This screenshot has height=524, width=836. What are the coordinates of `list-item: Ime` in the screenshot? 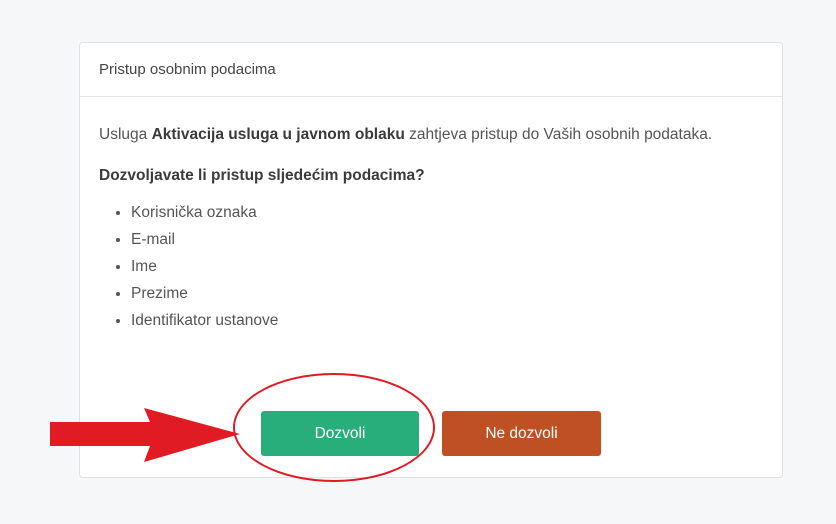 It's located at (439, 266).